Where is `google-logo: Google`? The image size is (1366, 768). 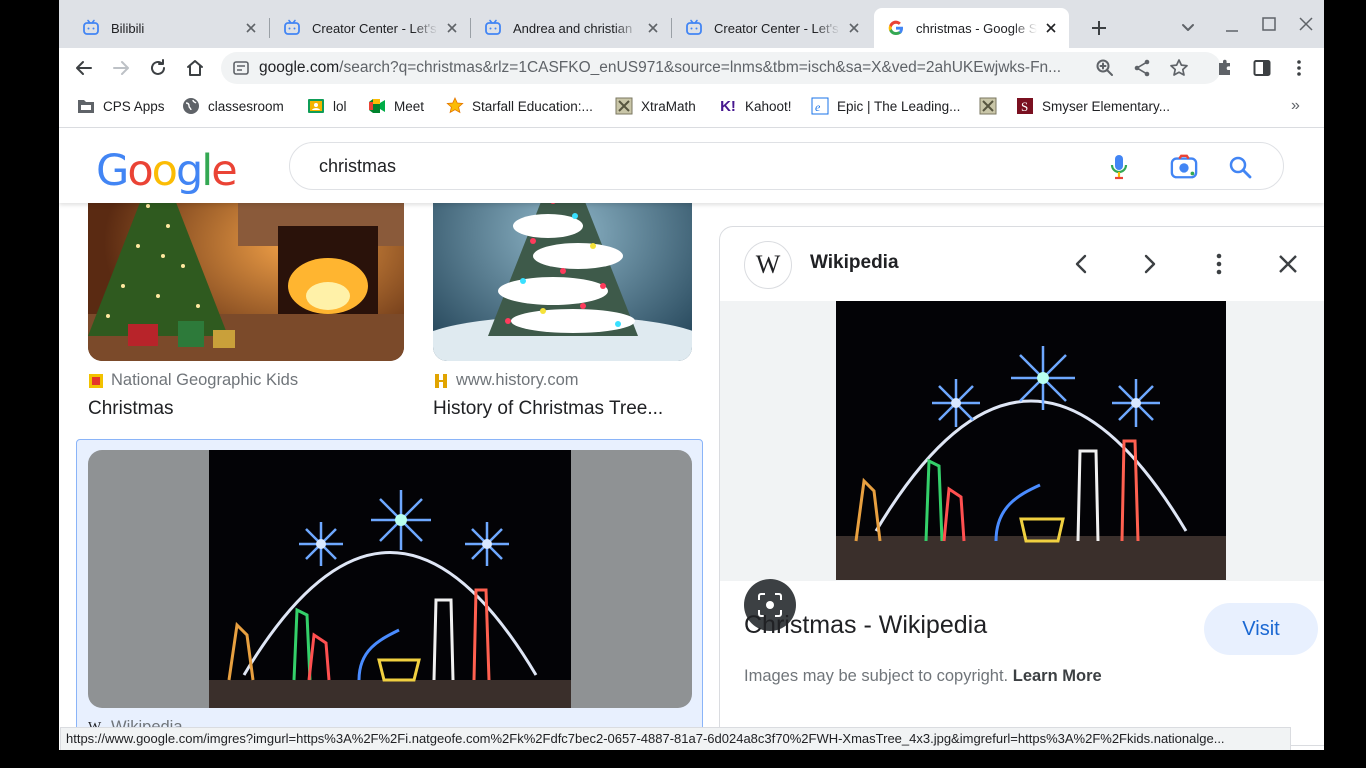
google-logo: Google is located at coordinates (167, 171).